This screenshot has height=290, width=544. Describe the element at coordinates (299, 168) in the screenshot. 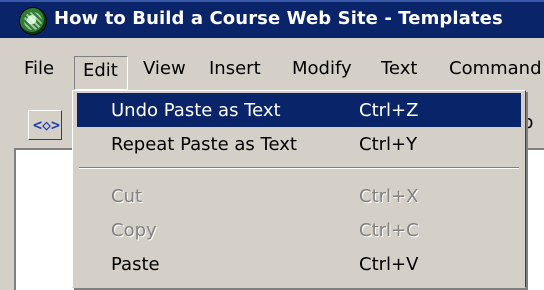

I see `menu-separator` at that location.